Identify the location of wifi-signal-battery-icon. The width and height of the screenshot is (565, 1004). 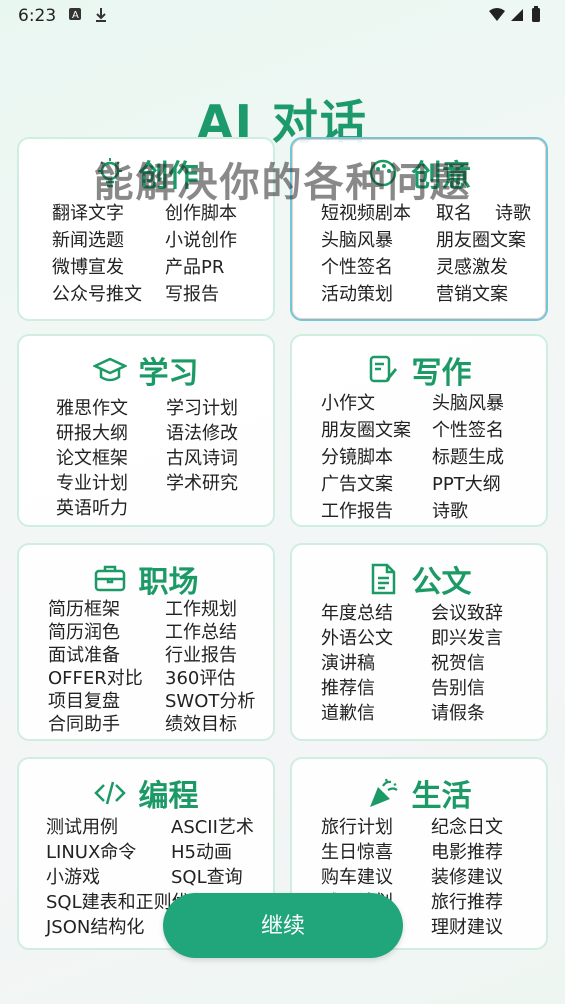
(514, 14).